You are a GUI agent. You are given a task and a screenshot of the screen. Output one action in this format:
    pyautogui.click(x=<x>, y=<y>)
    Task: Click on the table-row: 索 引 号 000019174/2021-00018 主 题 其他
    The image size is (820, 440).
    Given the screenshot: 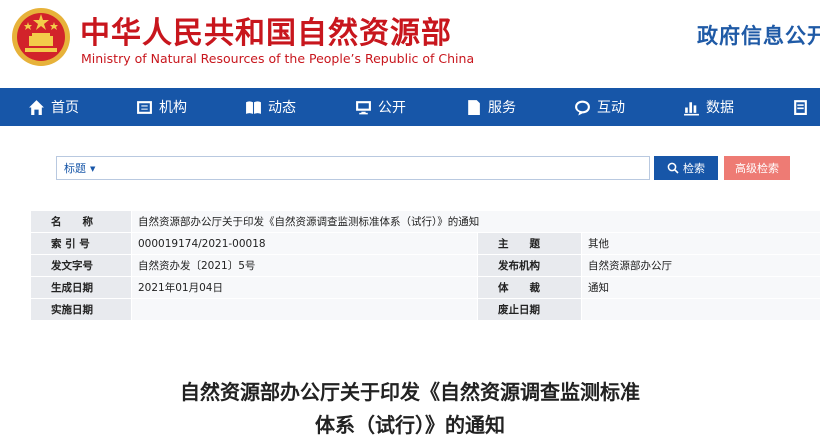 What is the action you would take?
    pyautogui.click(x=425, y=243)
    